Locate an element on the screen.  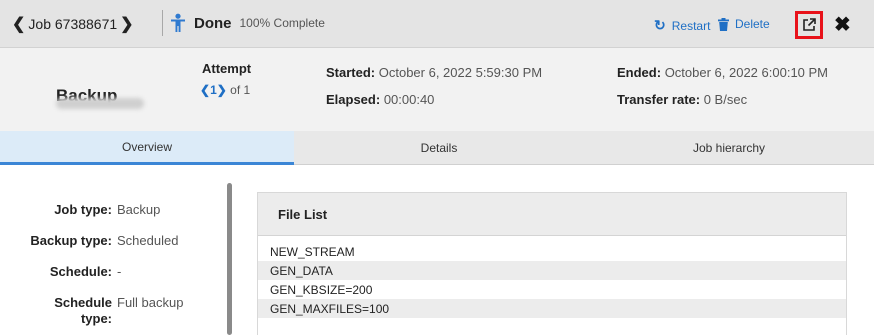
next-attempt-chevron-icon: ❯ is located at coordinates (222, 90).